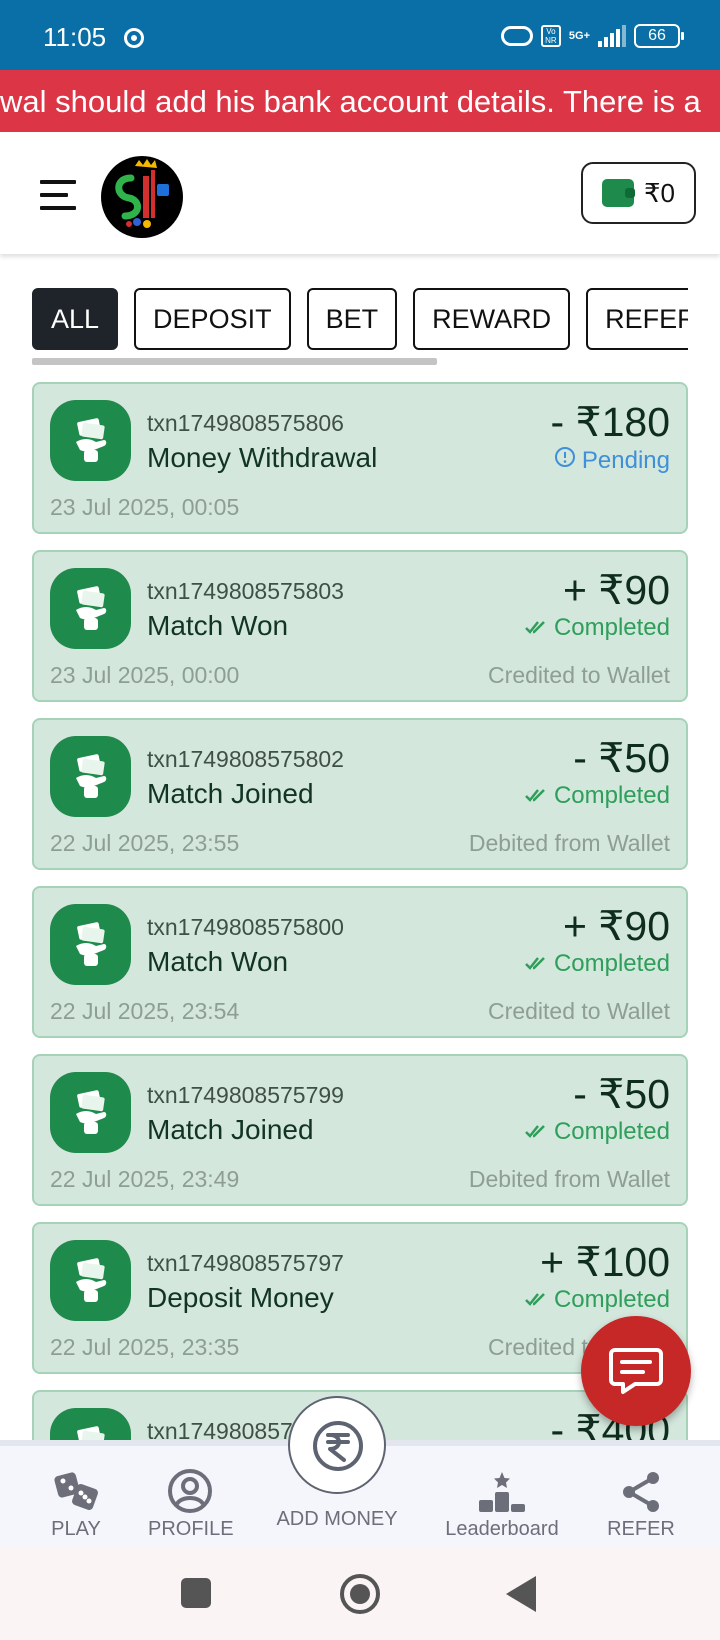  What do you see at coordinates (492, 319) in the screenshot?
I see `tab-reward: REWARD` at bounding box center [492, 319].